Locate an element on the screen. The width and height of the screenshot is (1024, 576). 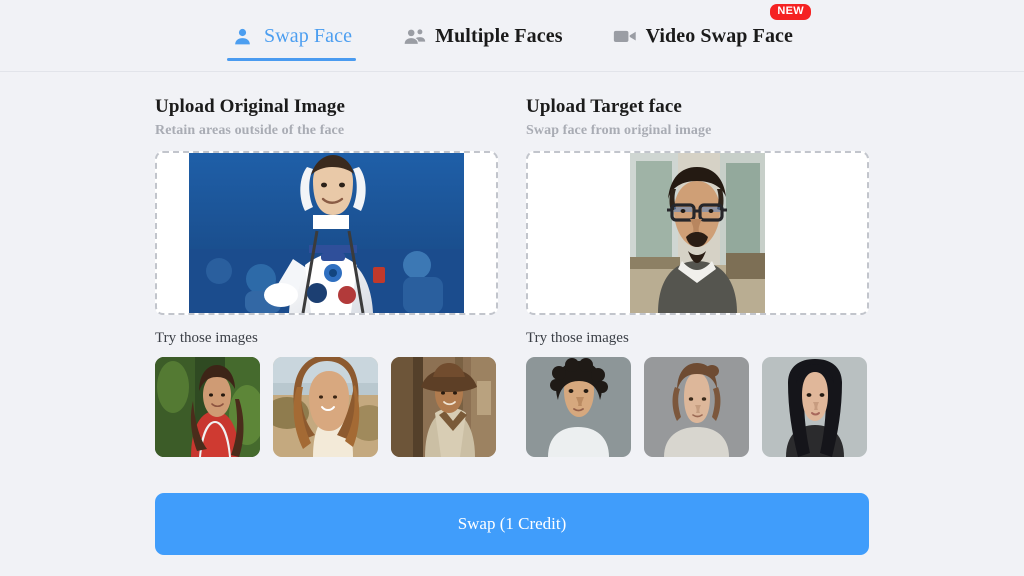
tab-label: Video Swap Face is located at coordinates (719, 35).